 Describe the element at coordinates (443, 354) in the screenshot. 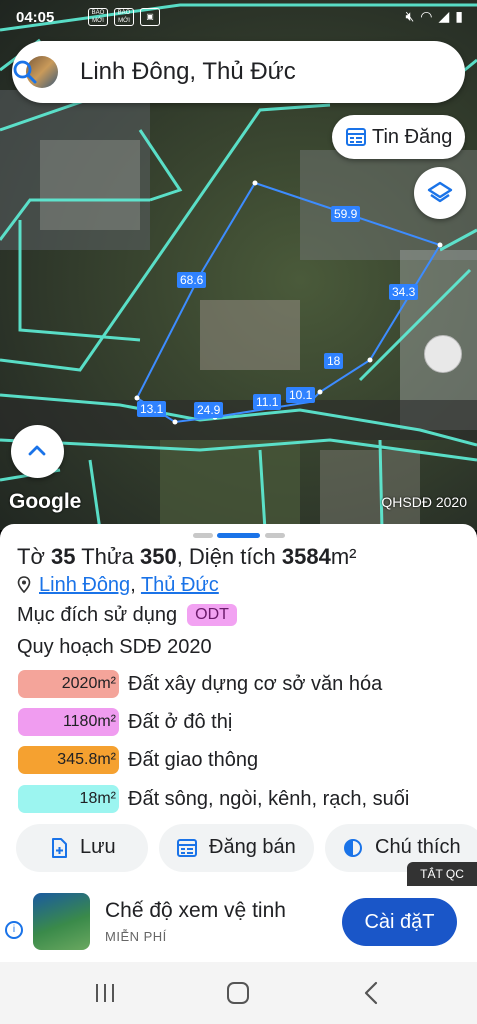

I see `map-drag-handle` at that location.